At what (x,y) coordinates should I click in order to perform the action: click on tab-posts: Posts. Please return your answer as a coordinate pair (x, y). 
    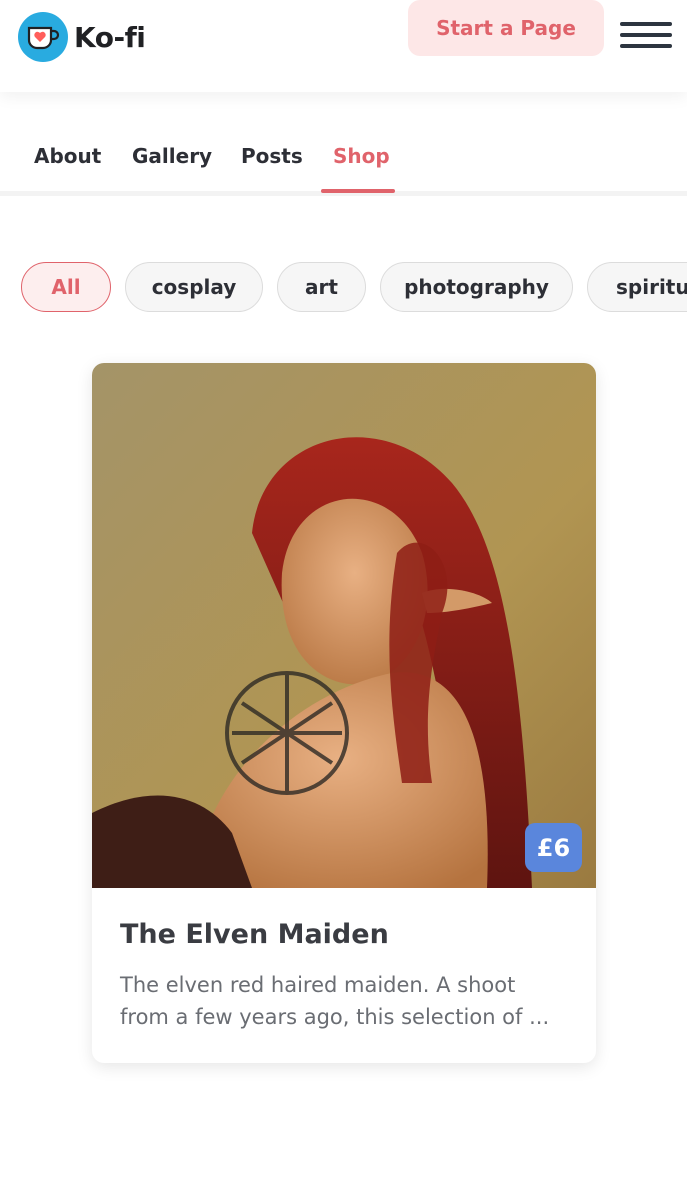
    Looking at the image, I should click on (272, 156).